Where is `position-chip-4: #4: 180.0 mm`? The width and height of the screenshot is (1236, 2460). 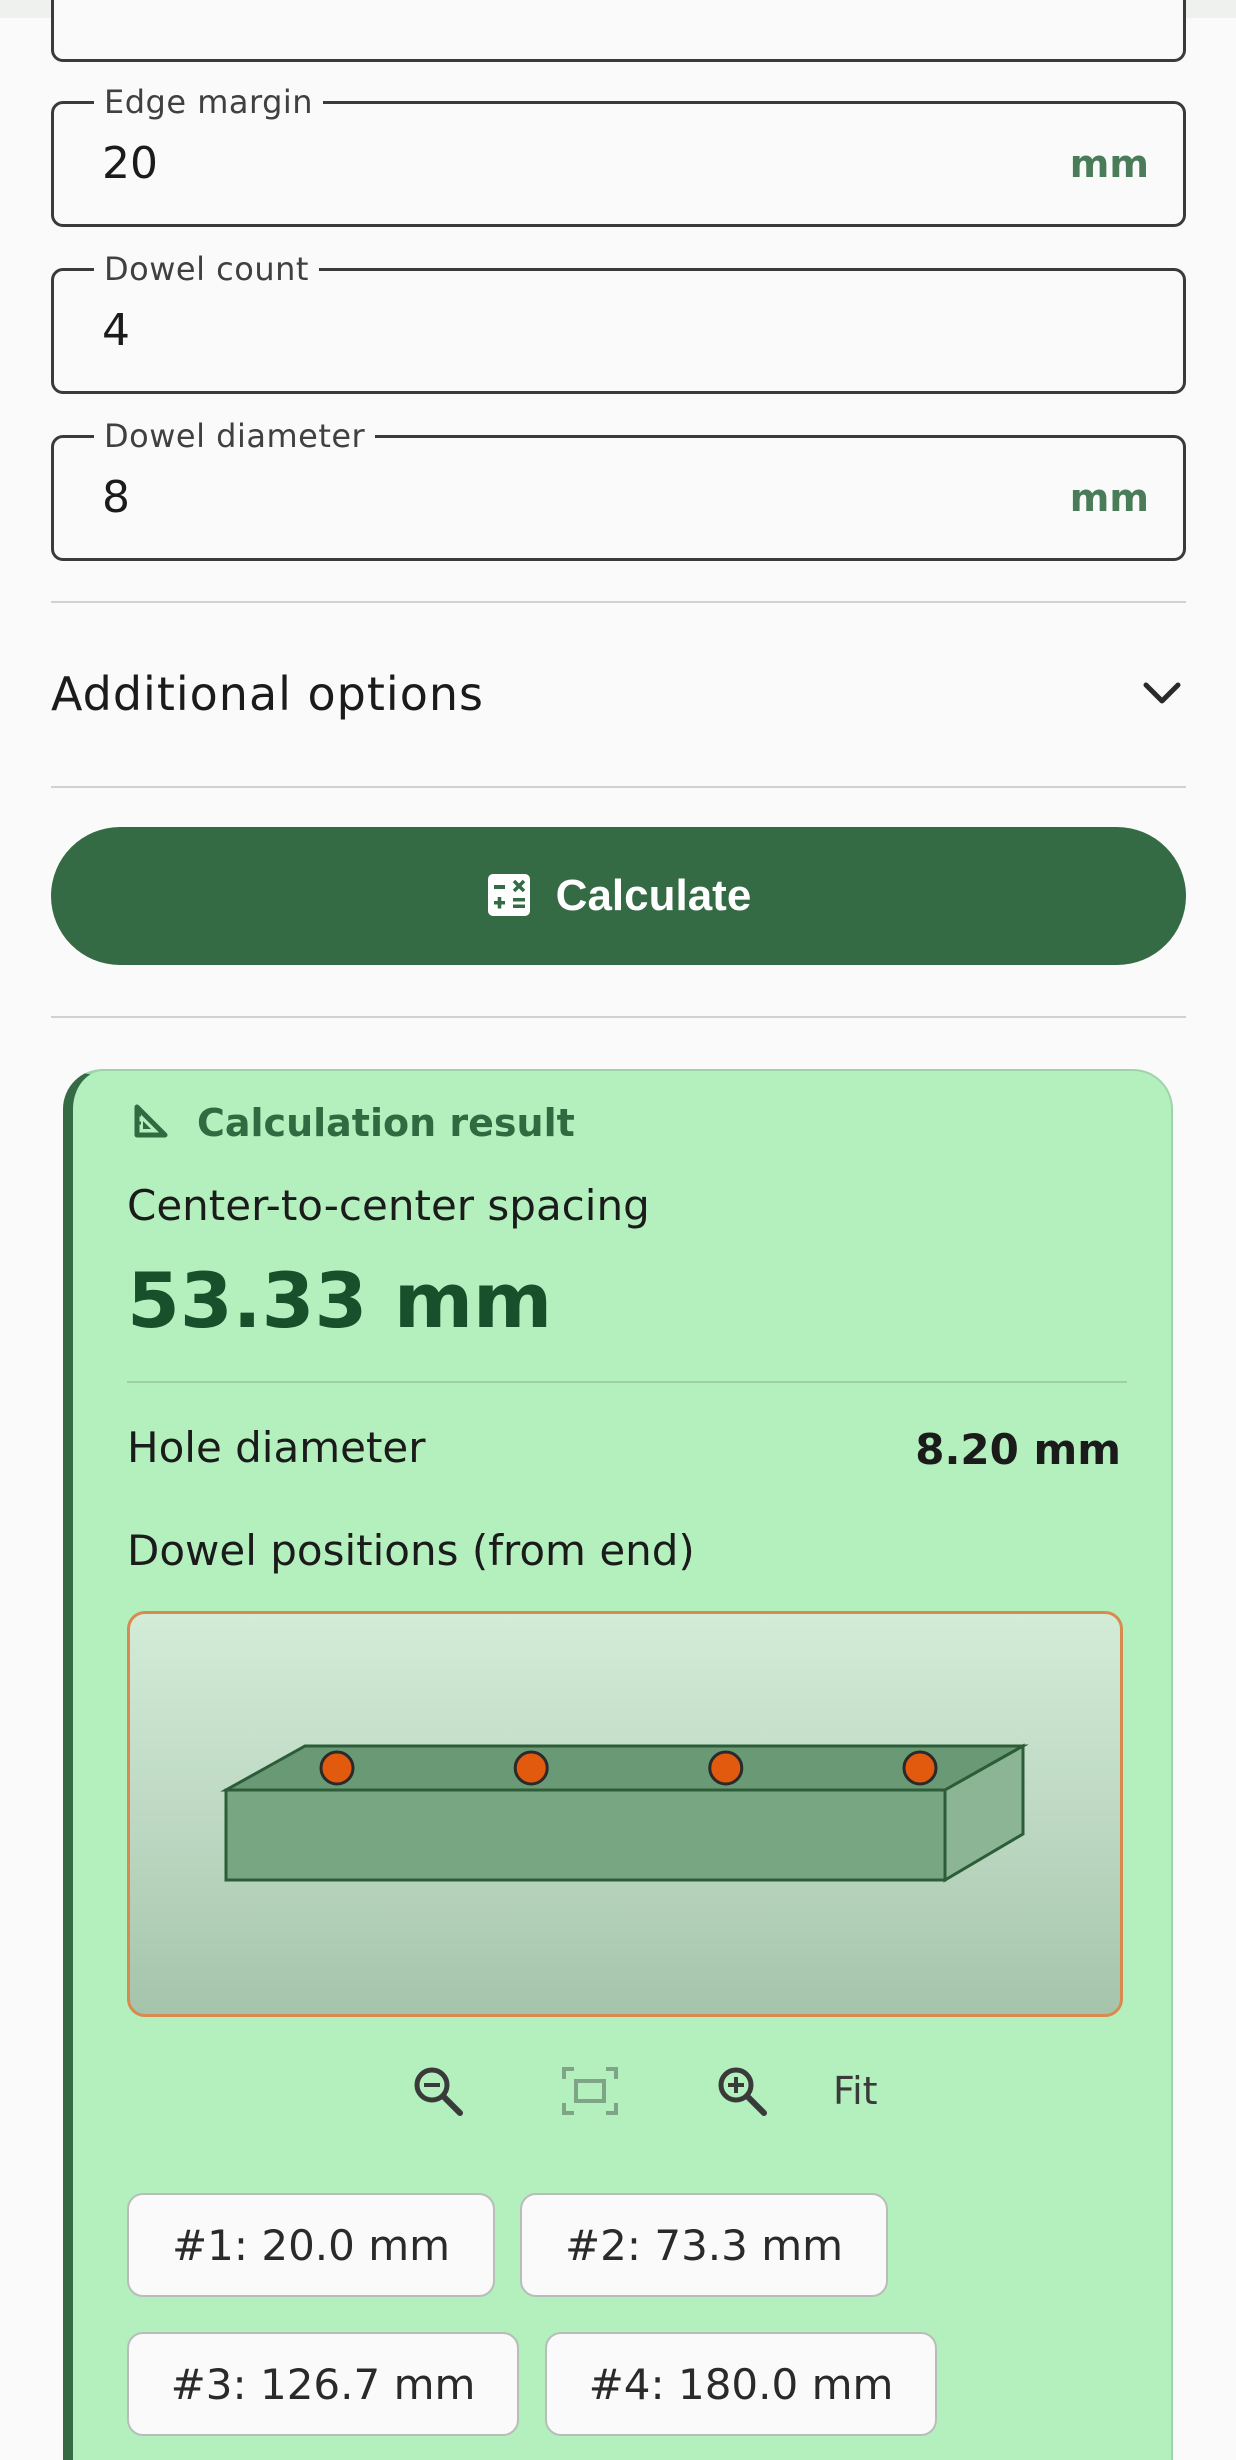 position-chip-4: #4: 180.0 mm is located at coordinates (741, 2384).